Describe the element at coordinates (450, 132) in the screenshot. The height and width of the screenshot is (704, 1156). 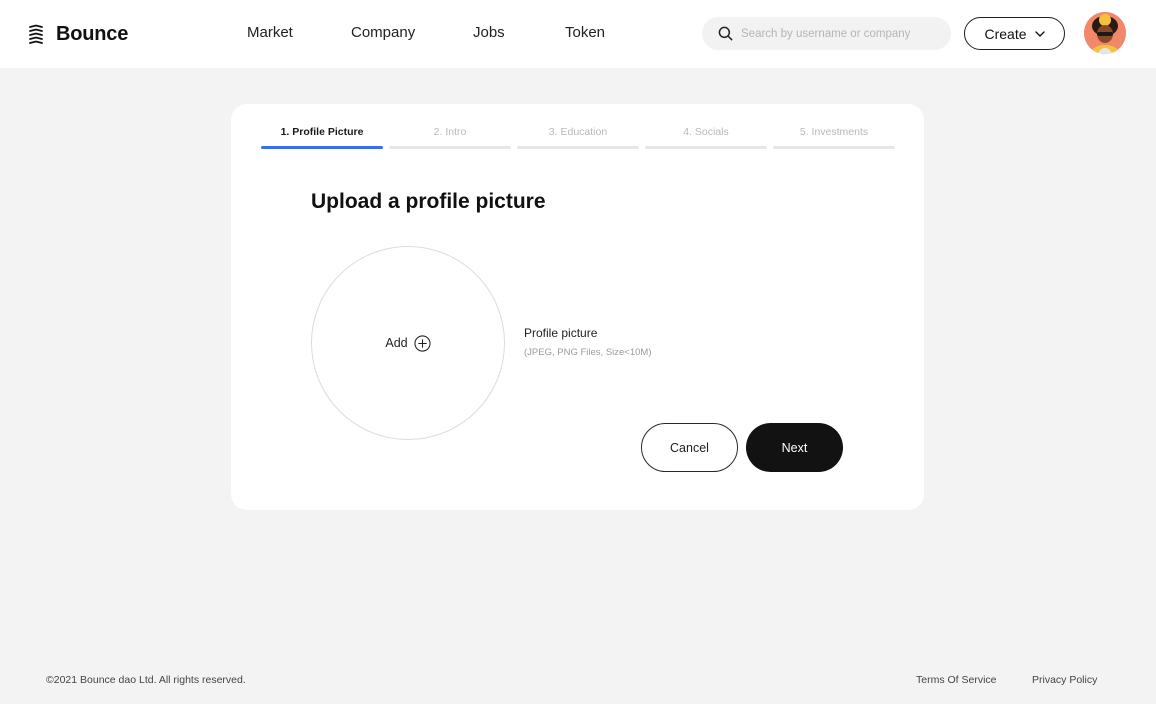
I see `step-intro: 2. Intro` at that location.